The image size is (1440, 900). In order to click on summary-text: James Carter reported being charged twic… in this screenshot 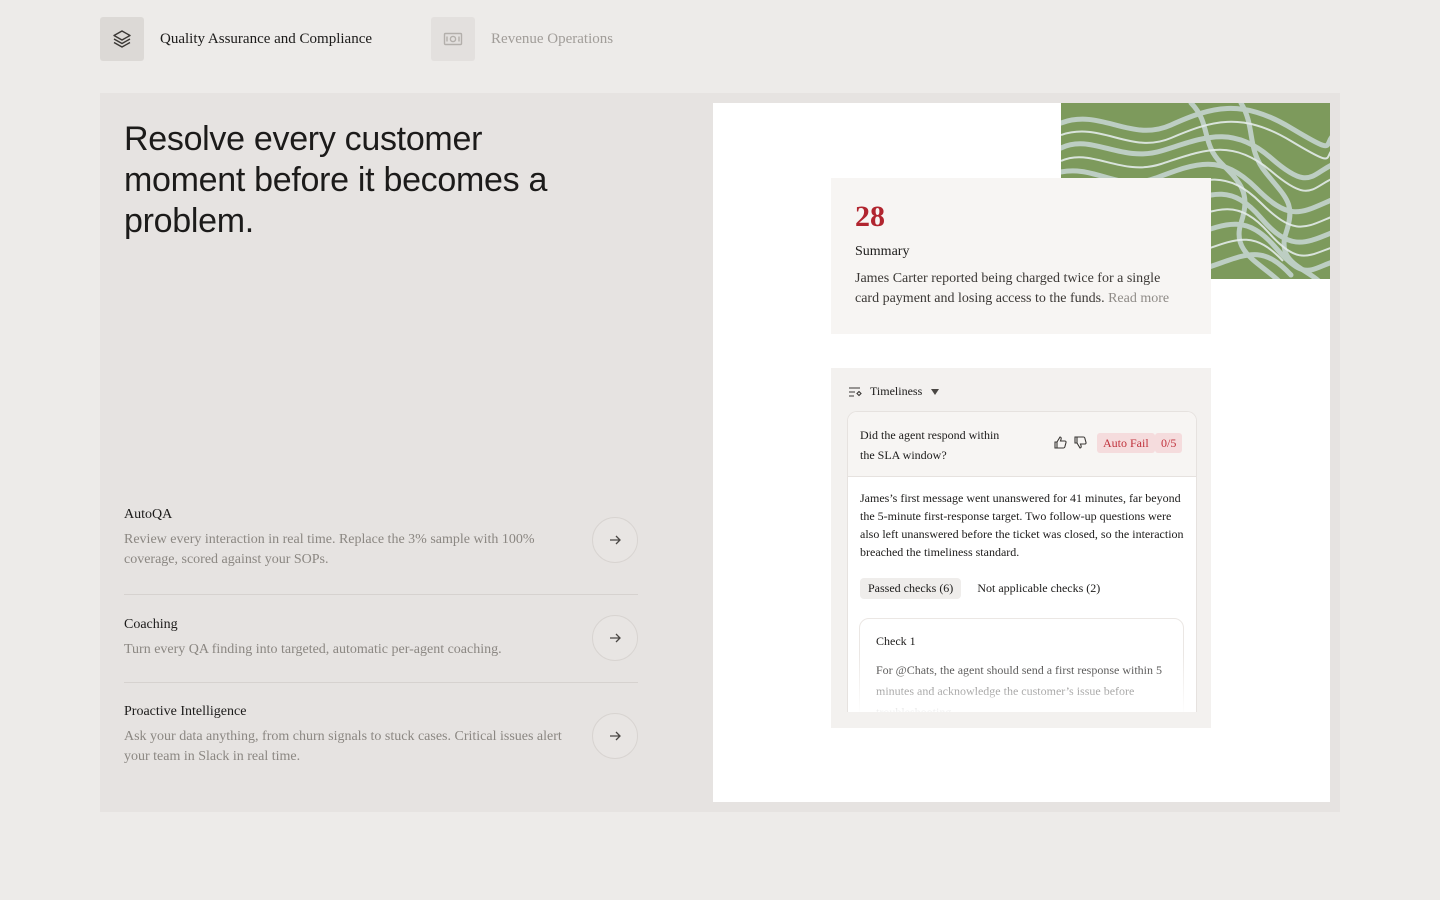, I will do `click(1020, 289)`.